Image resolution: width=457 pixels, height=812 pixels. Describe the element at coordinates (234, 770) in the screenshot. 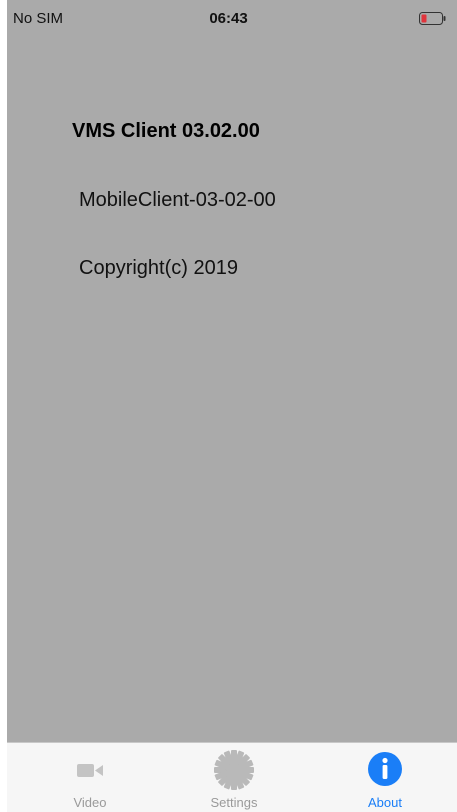

I see `gear-icon` at that location.